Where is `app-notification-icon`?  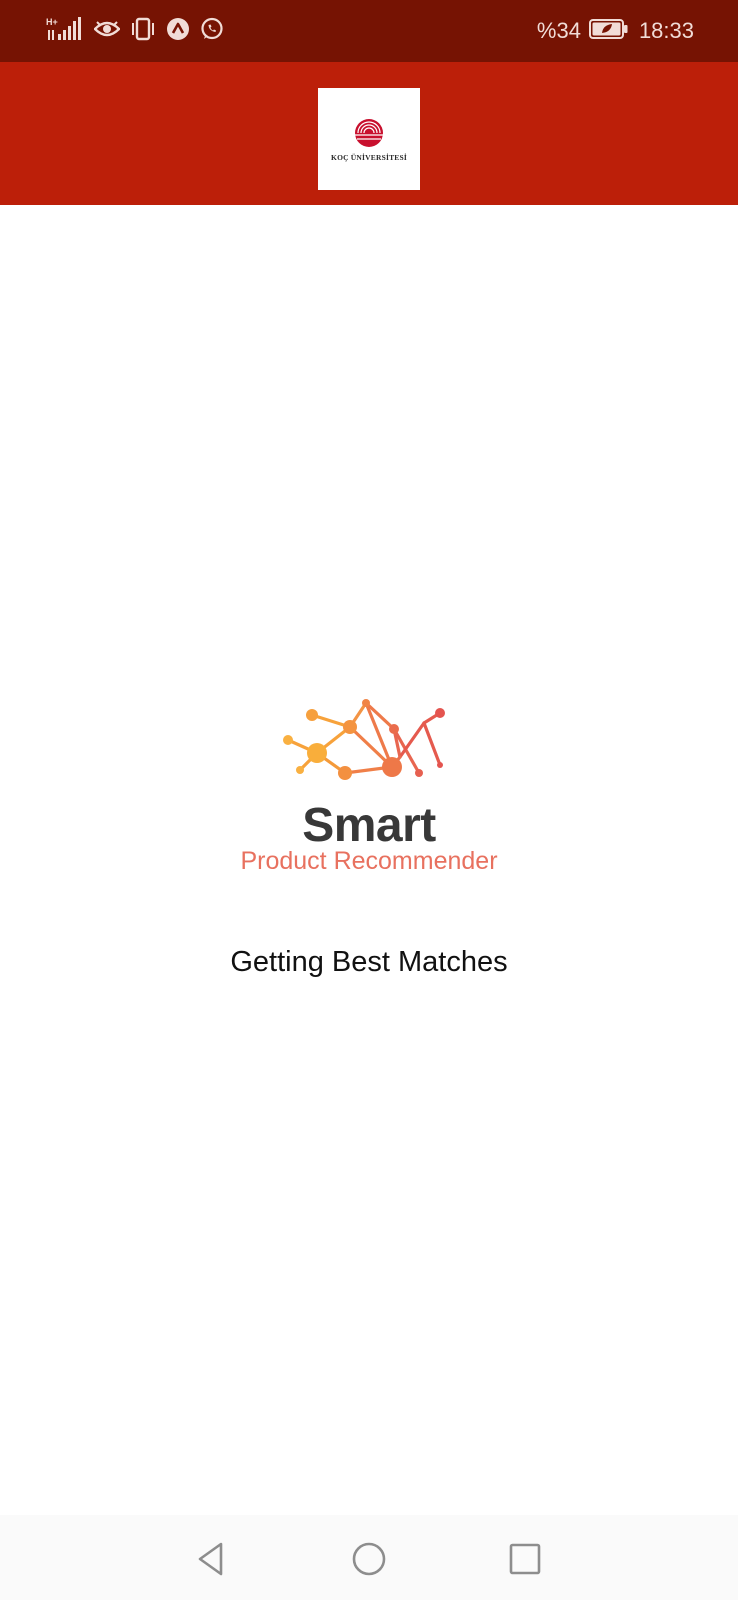 app-notification-icon is located at coordinates (178, 31).